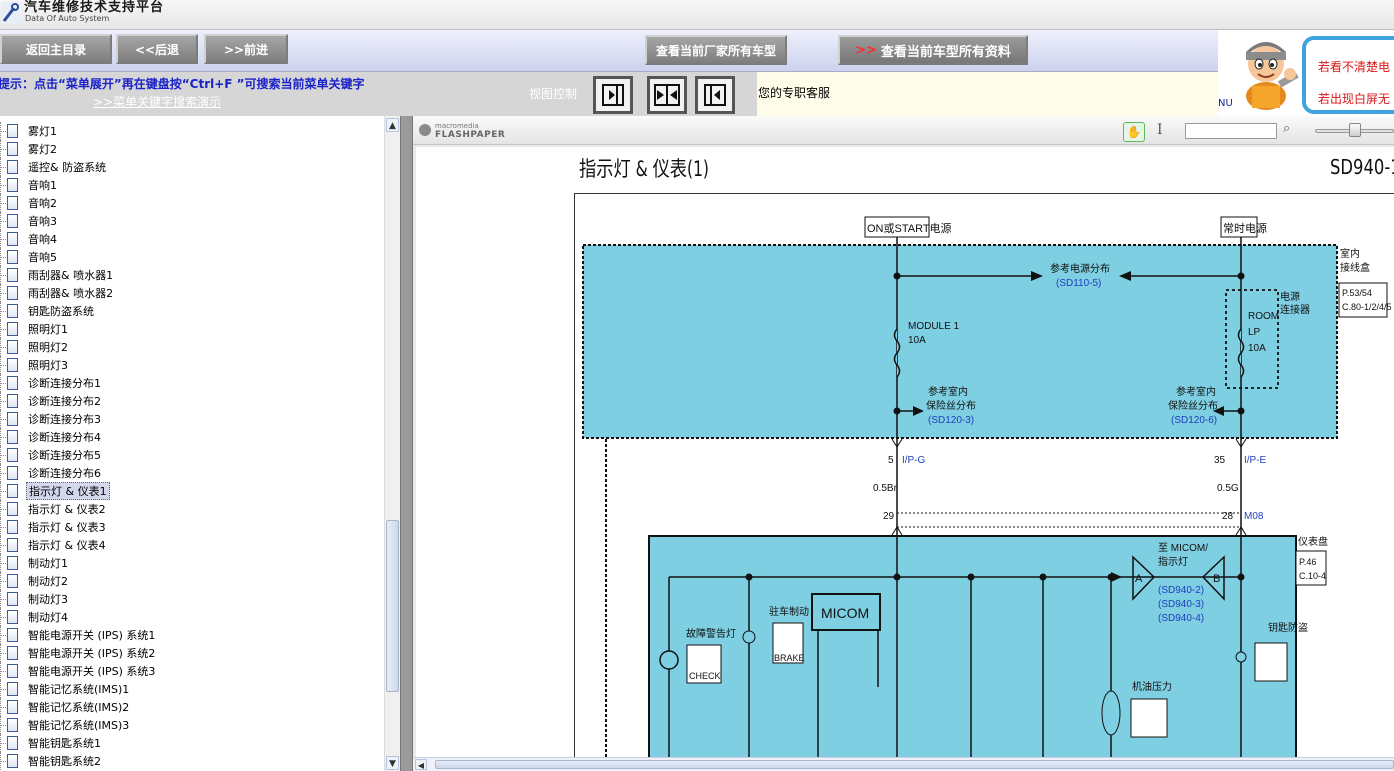  What do you see at coordinates (421, 764) in the screenshot?
I see `scroll-left-icon: ◀` at bounding box center [421, 764].